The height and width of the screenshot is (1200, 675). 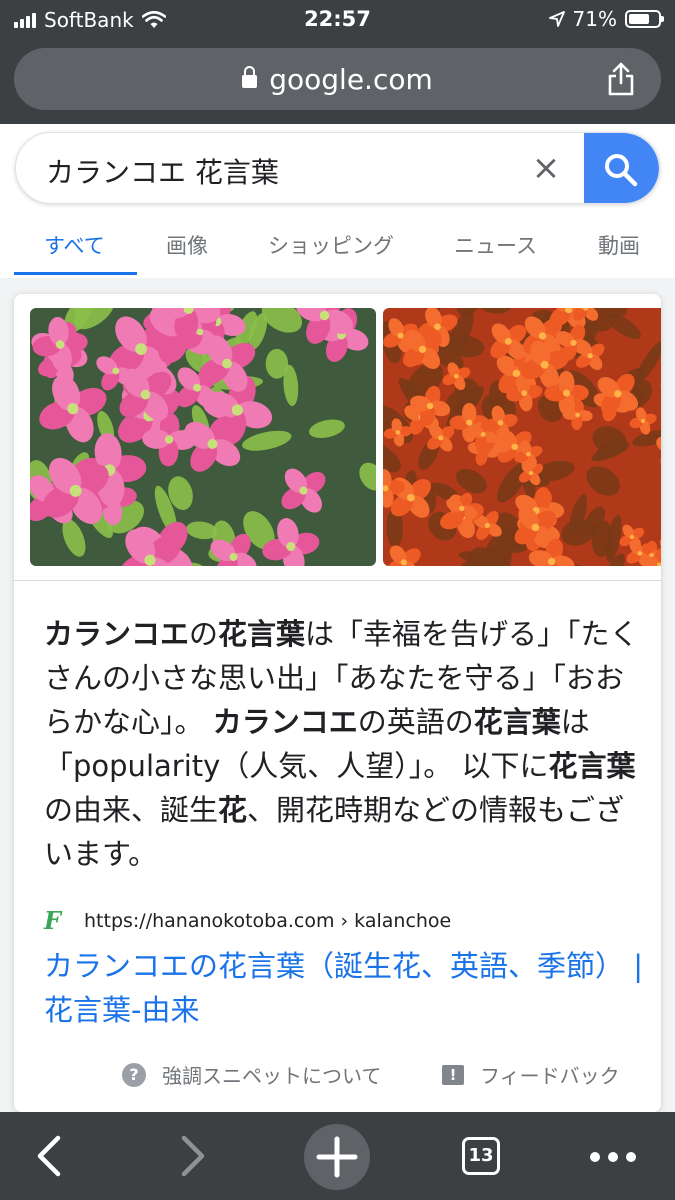 What do you see at coordinates (550, 1076) in the screenshot?
I see `feedback-label: フィードバック` at bounding box center [550, 1076].